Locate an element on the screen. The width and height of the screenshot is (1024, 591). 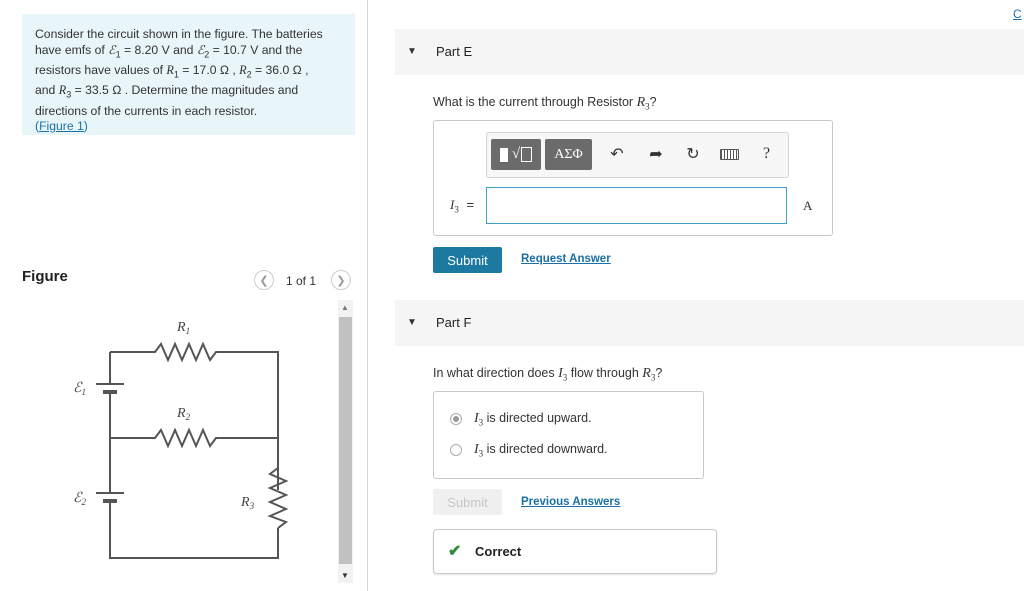
label-e2: ℰ2 is located at coordinates (79, 499).